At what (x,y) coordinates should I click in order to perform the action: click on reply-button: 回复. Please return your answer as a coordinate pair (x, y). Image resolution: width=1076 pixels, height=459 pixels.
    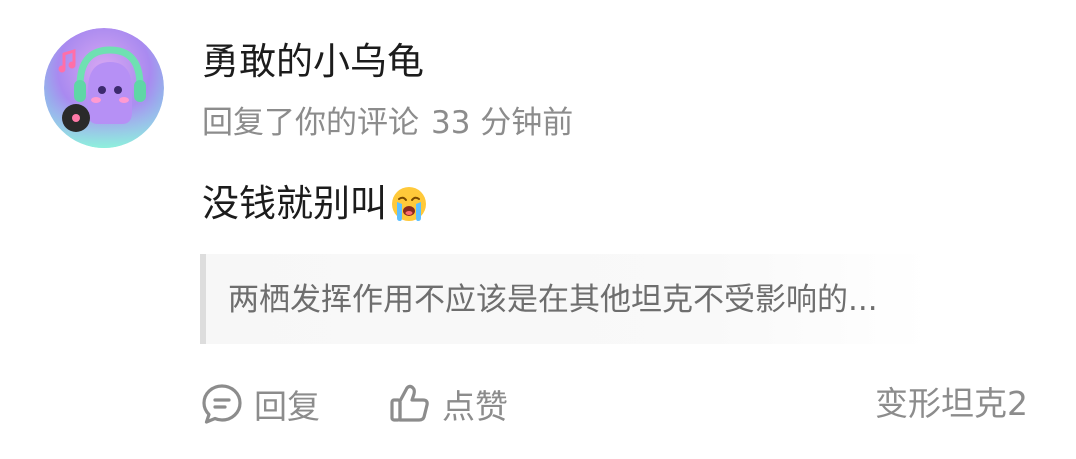
    Looking at the image, I should click on (260, 404).